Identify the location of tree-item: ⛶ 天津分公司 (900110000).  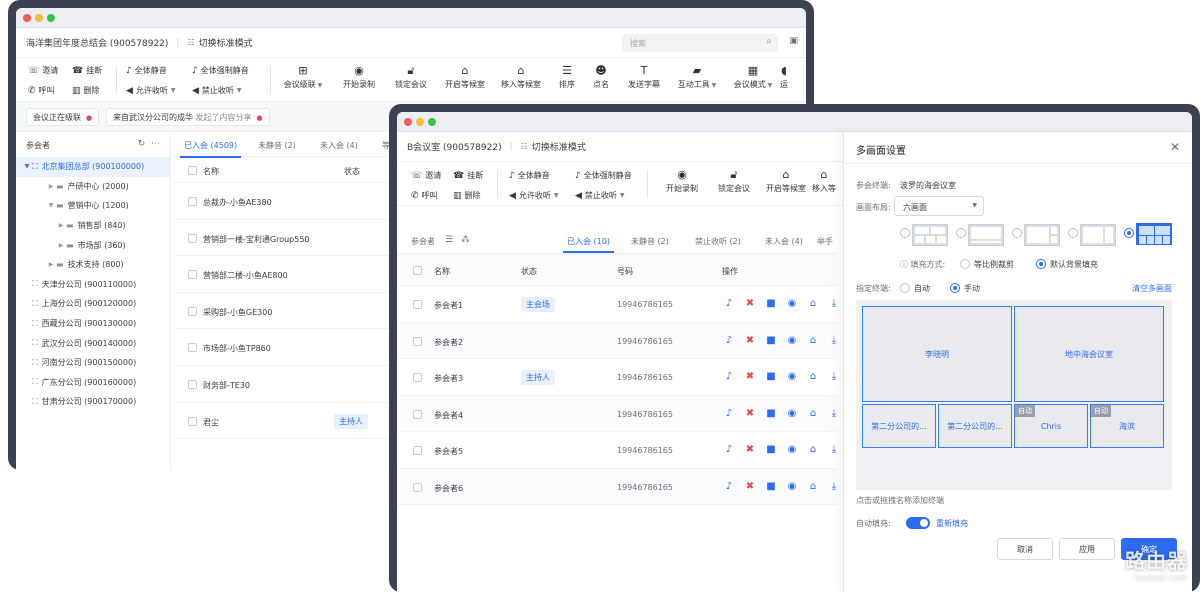
(93, 285).